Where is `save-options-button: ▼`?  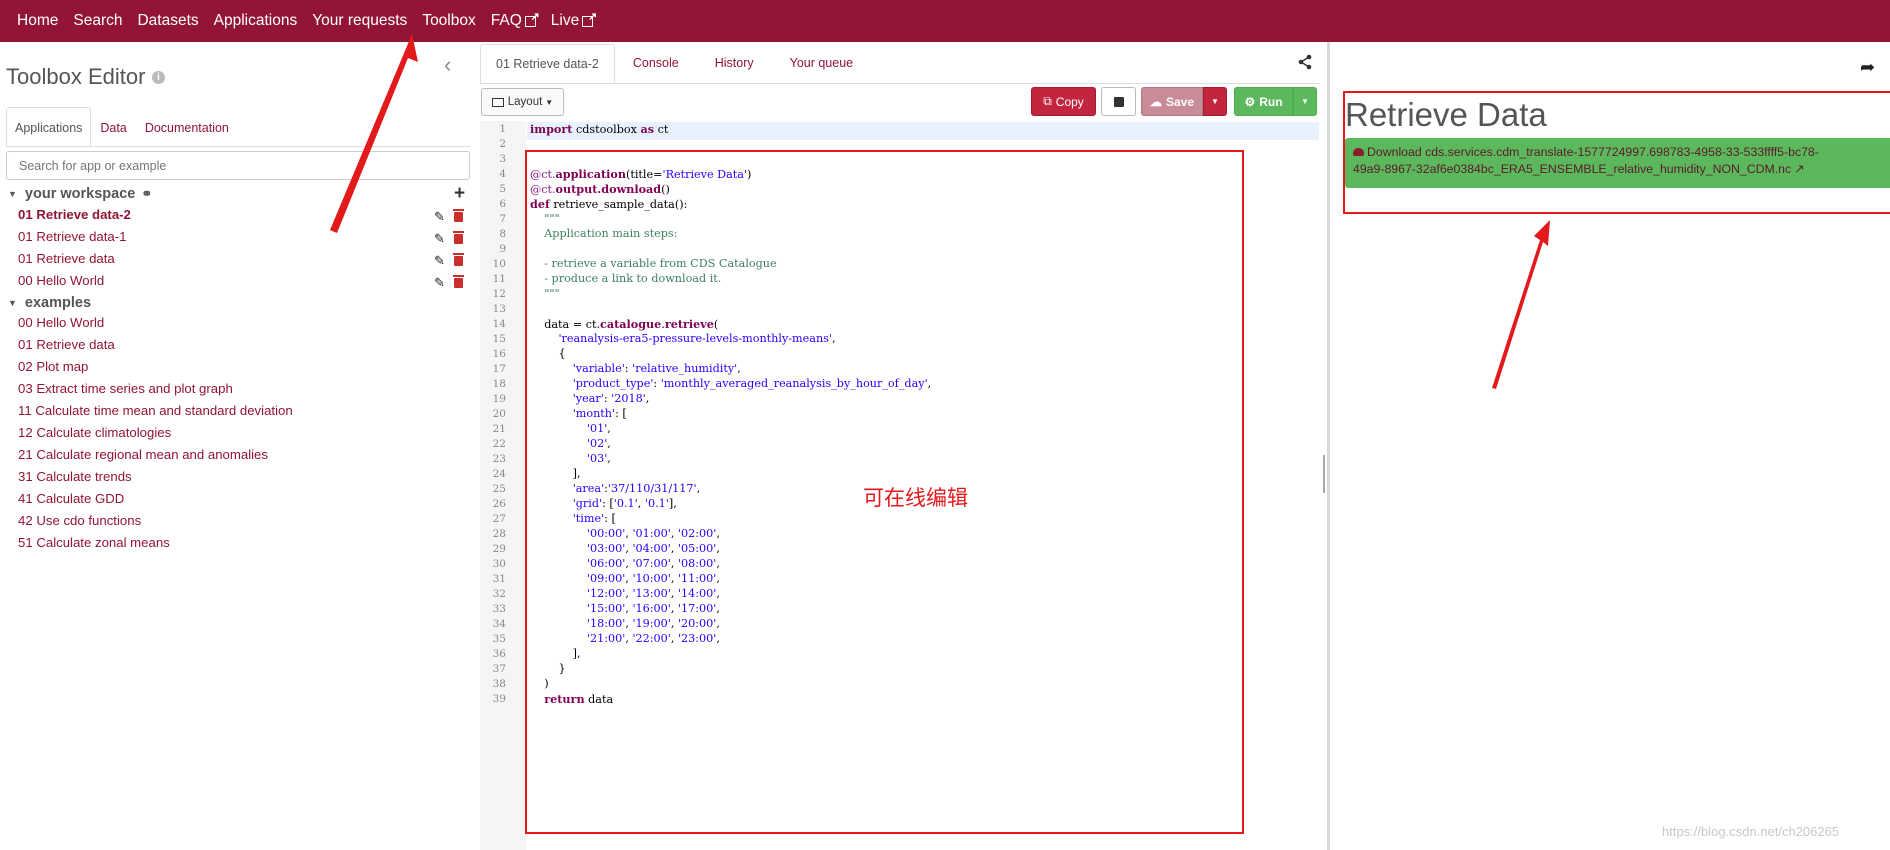 save-options-button: ▼ is located at coordinates (1215, 101).